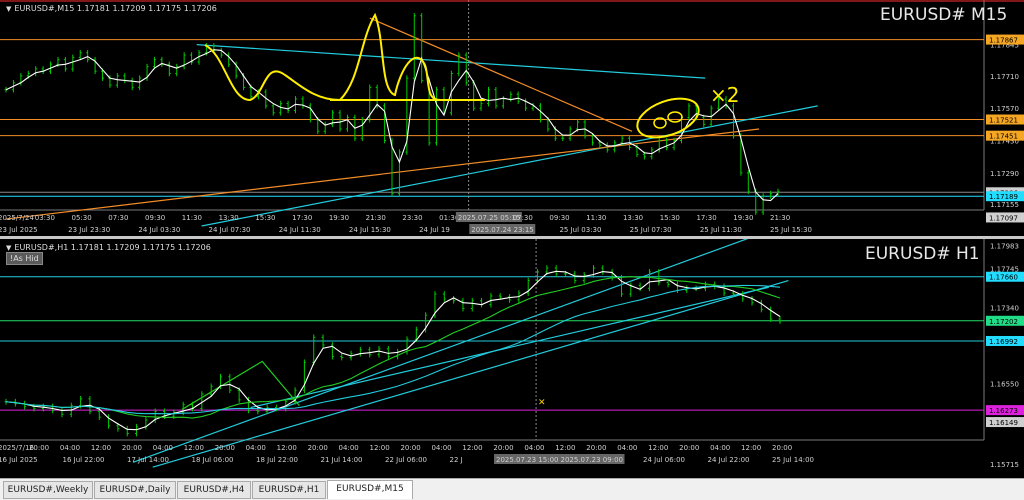 This screenshot has height=500, width=1024. What do you see at coordinates (1004, 309) in the screenshot?
I see `y-tick-label: 1.17340` at bounding box center [1004, 309].